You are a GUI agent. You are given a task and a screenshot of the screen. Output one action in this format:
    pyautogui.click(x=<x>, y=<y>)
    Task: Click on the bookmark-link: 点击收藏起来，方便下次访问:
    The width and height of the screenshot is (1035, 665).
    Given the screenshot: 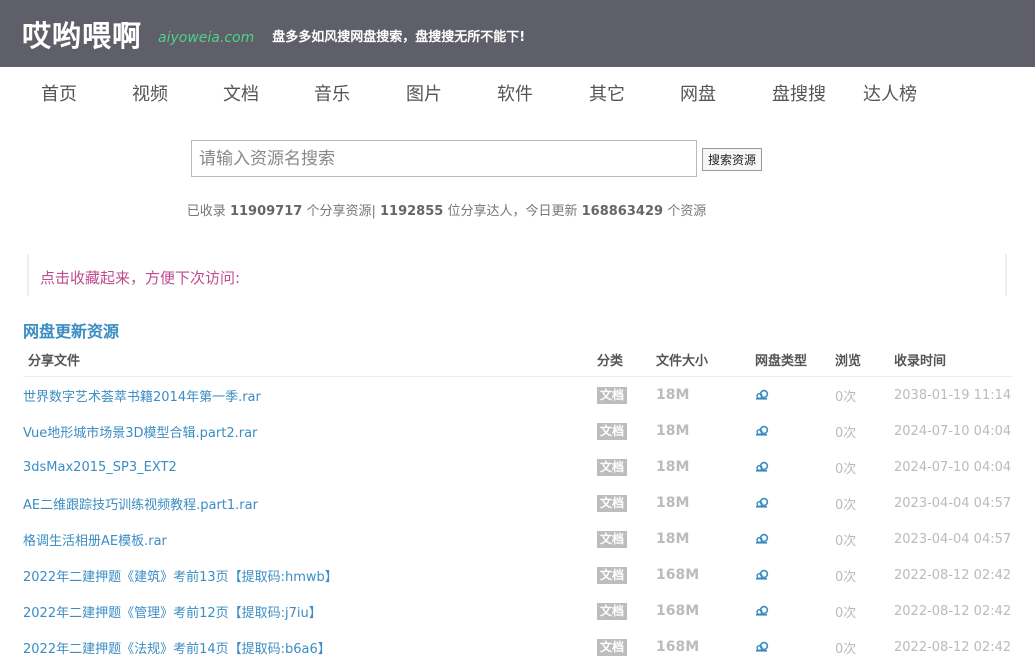 What is the action you would take?
    pyautogui.click(x=140, y=277)
    